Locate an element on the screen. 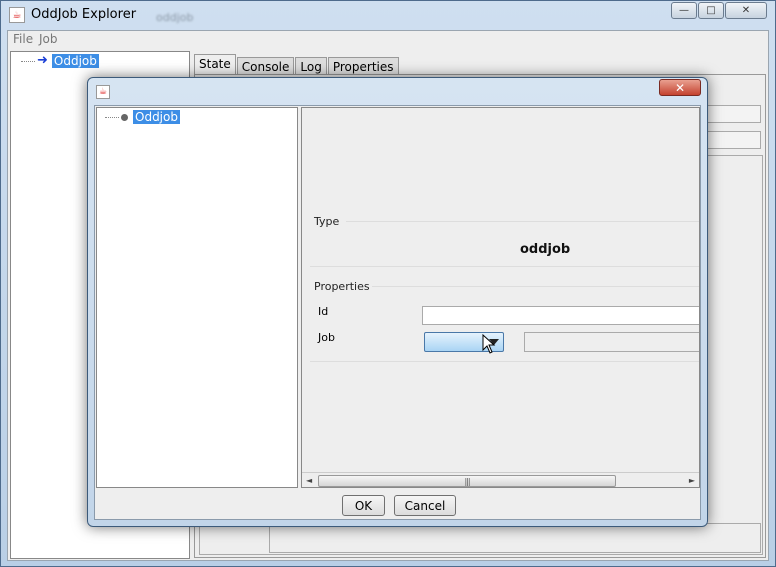 This screenshot has height=567, width=776. id-label: Id is located at coordinates (323, 311).